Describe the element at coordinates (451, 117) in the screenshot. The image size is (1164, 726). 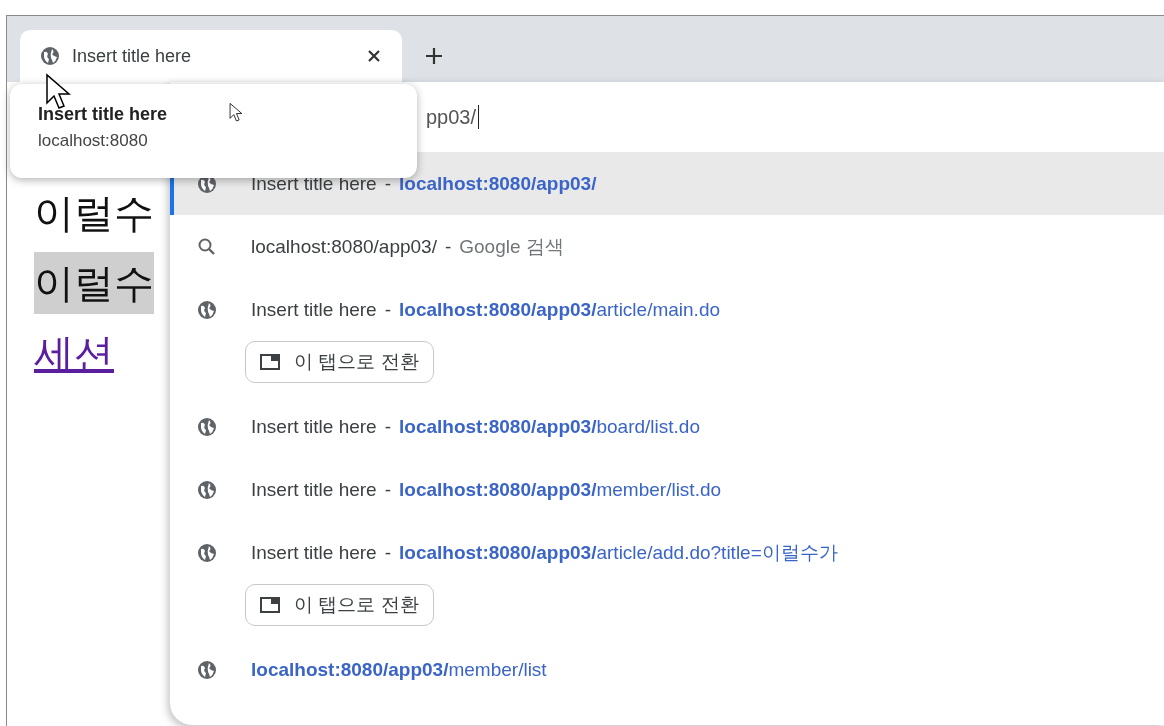
I see `address-text: pp03/` at that location.